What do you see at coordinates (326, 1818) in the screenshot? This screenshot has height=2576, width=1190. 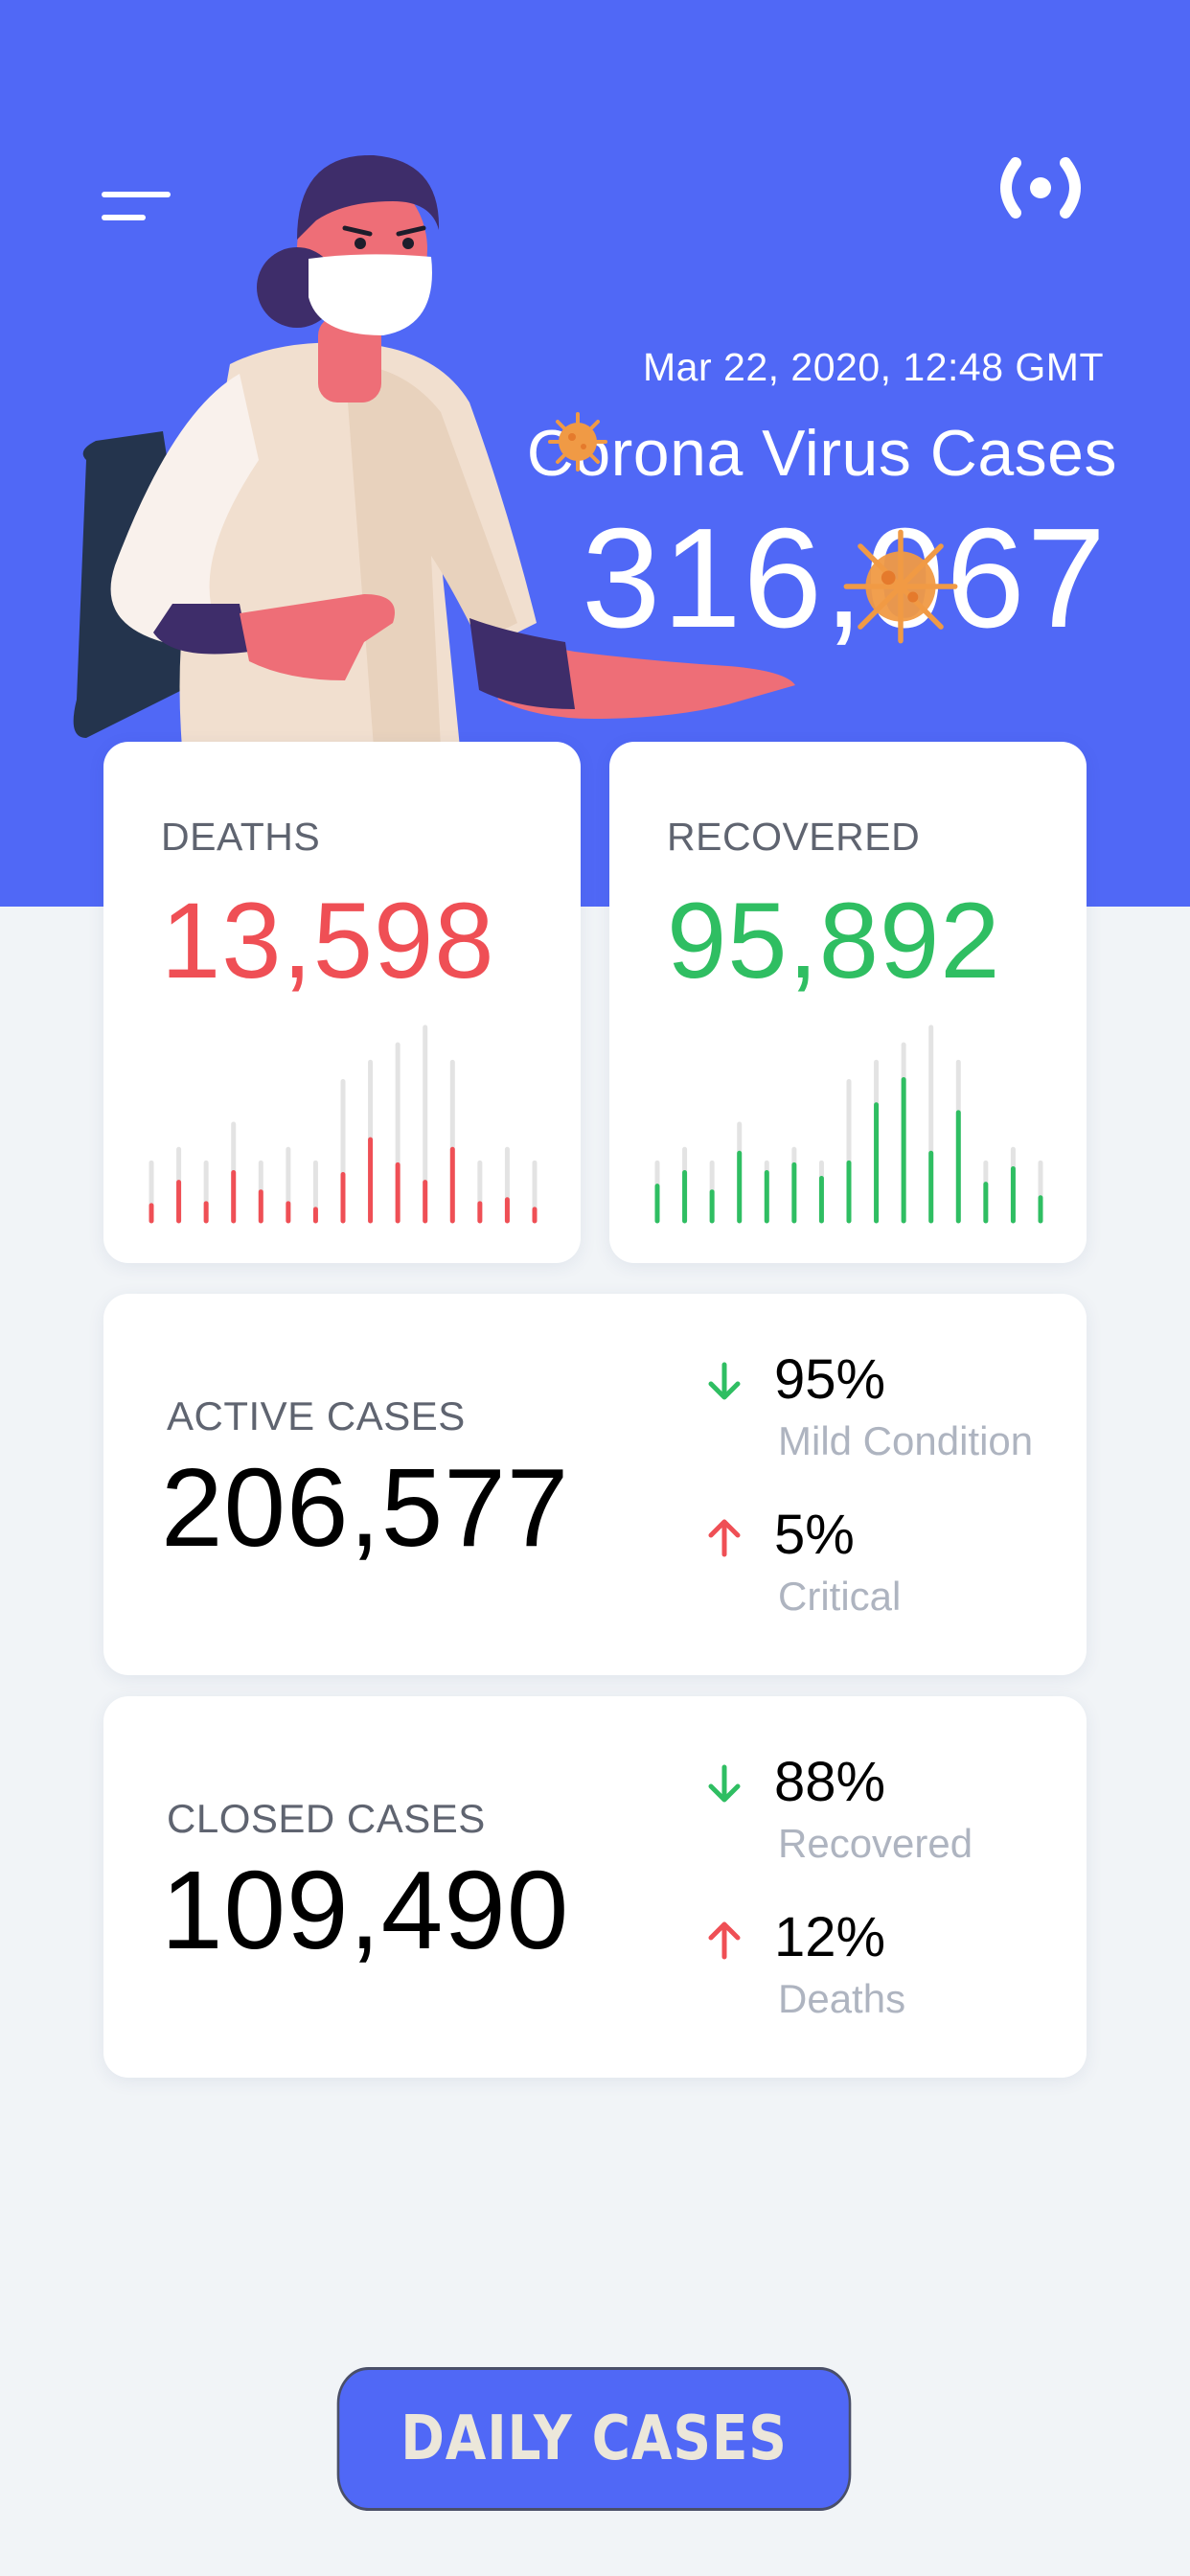 I see `closed-cases-label: CLOSED CASES` at bounding box center [326, 1818].